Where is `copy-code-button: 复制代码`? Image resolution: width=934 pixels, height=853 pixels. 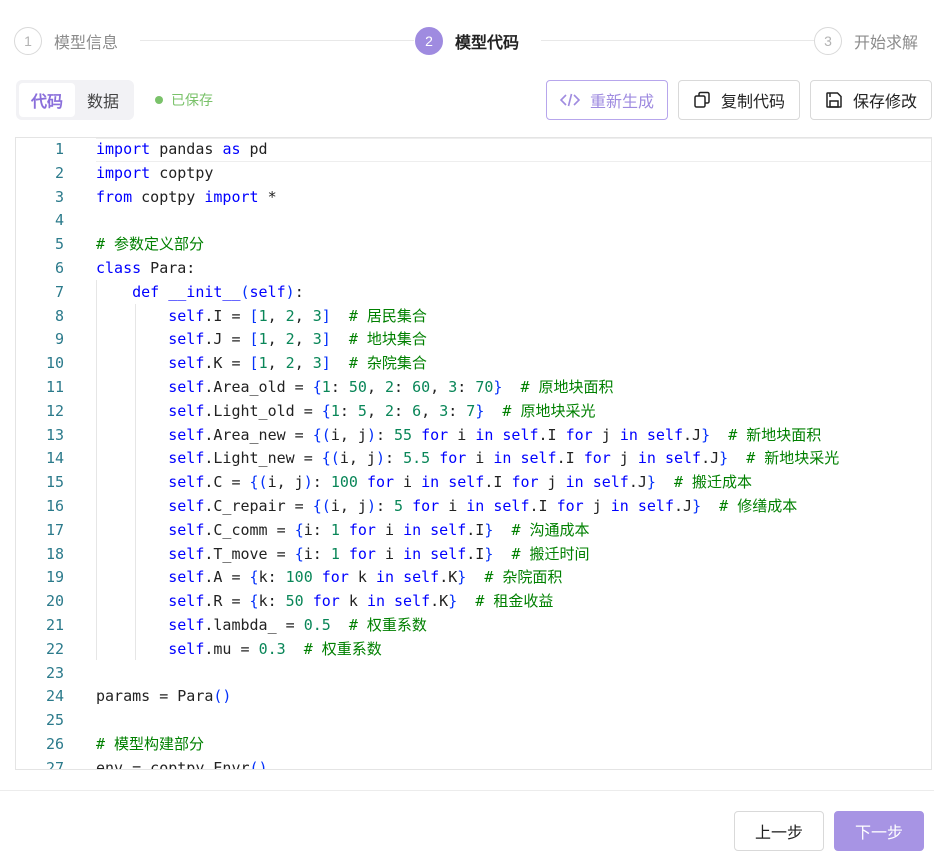
copy-code-button: 复制代码 is located at coordinates (739, 100).